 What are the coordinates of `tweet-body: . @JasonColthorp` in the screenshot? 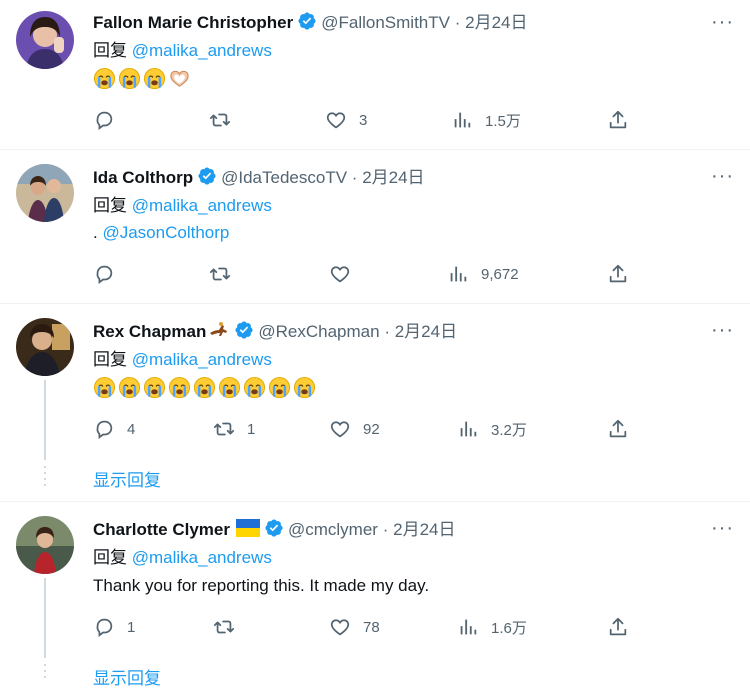 It's located at (161, 233).